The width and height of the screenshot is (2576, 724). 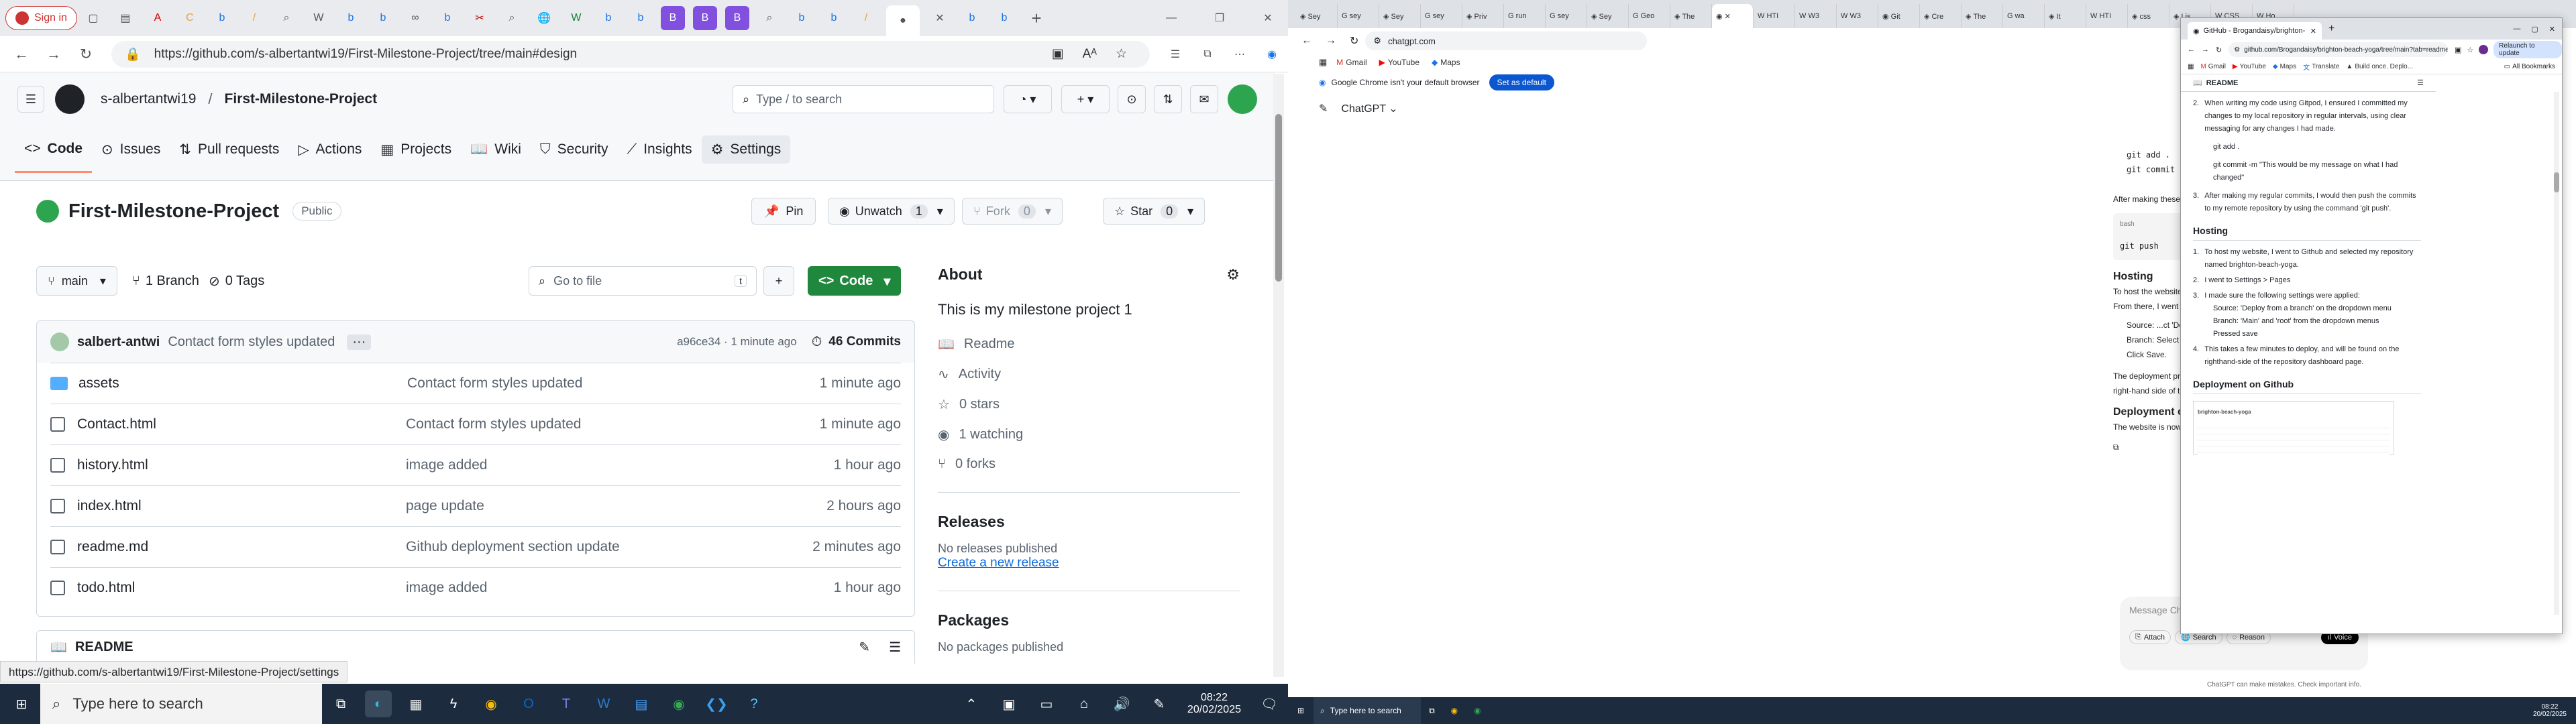 What do you see at coordinates (1649, 16) in the screenshot?
I see `chrome-tab: G Geo` at bounding box center [1649, 16].